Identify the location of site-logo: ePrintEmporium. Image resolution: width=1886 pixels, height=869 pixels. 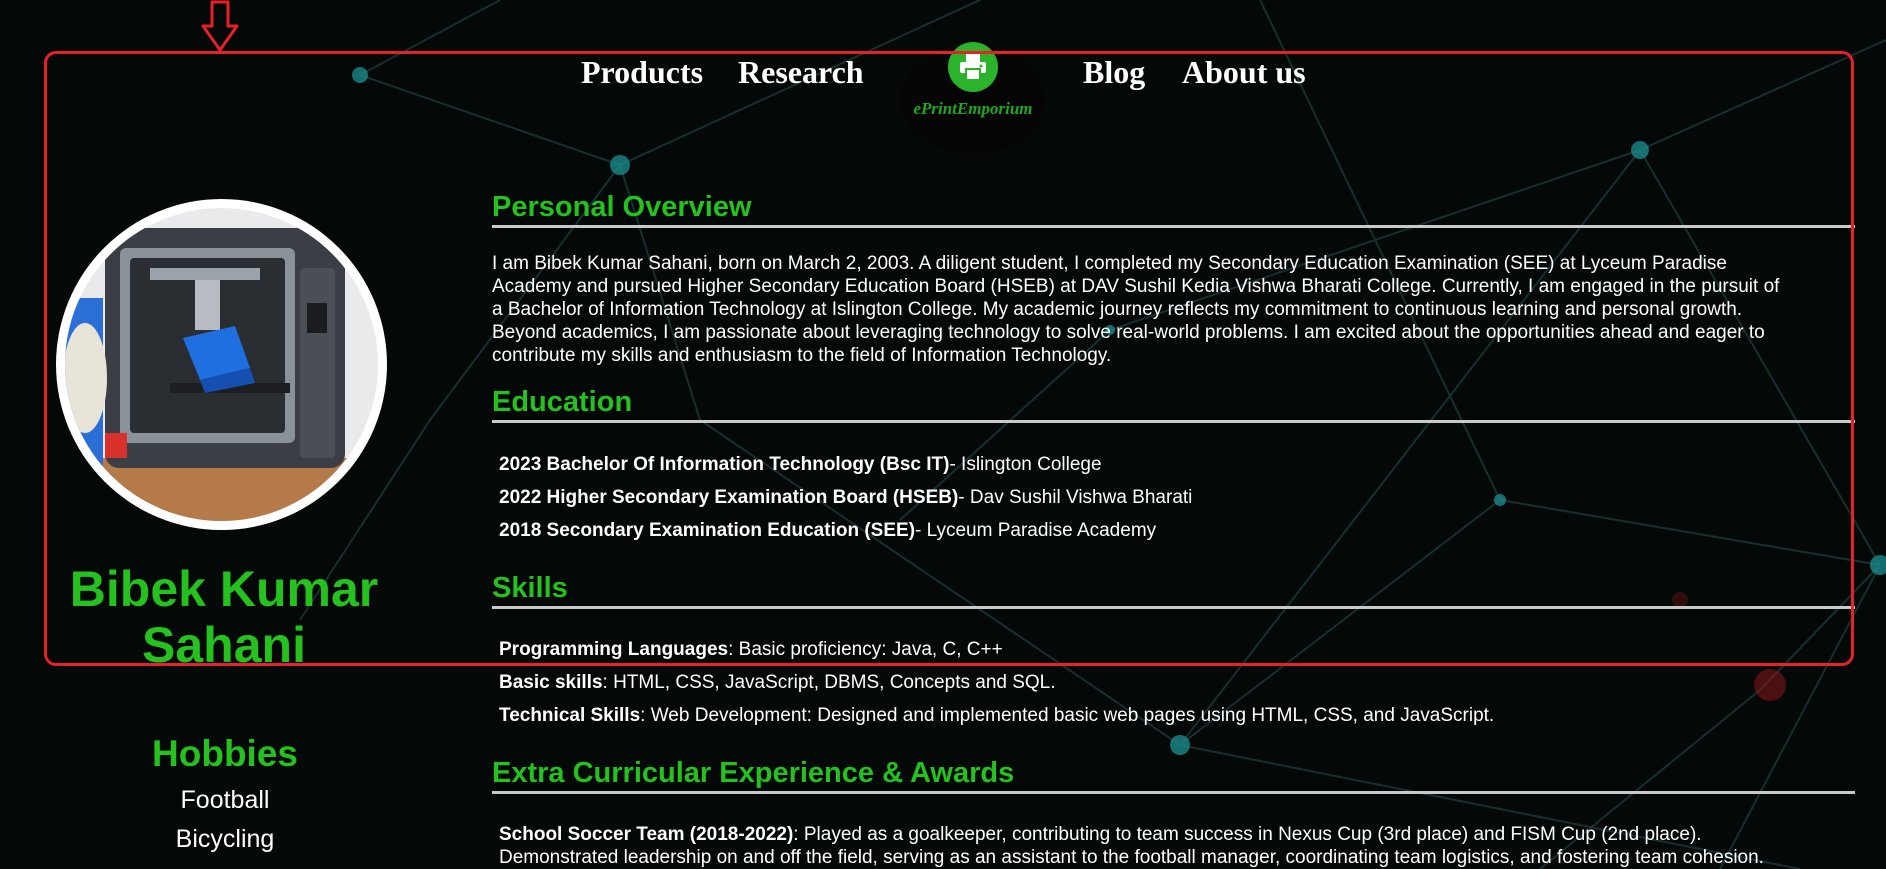
(973, 97).